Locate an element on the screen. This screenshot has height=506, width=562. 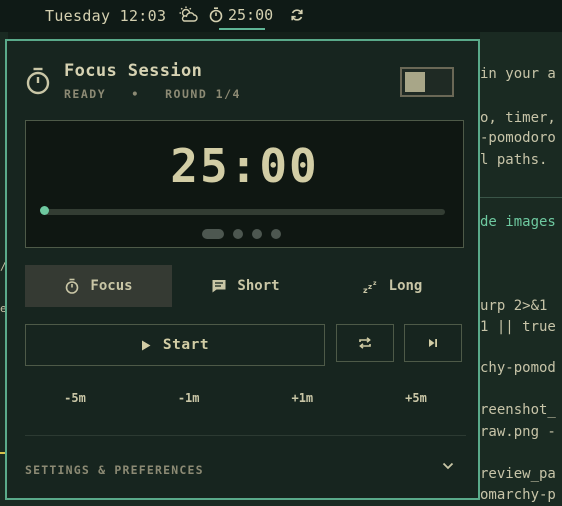
partly-cloudy-icon is located at coordinates (188, 15).